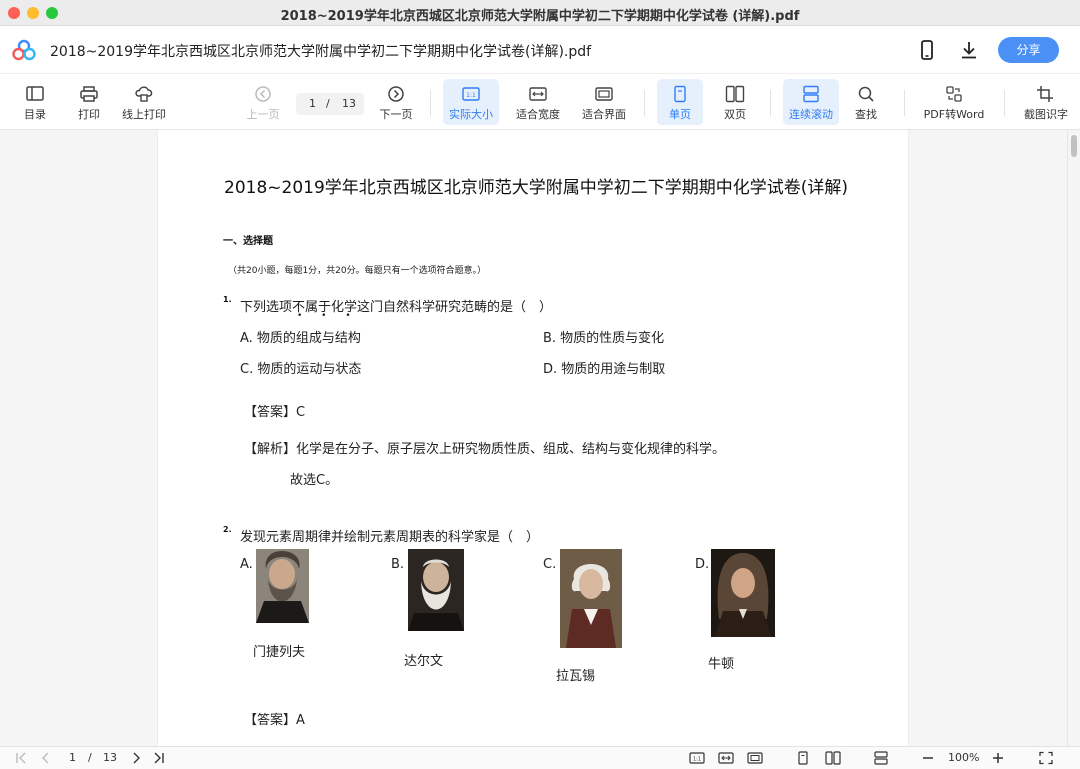  What do you see at coordinates (1028, 50) in the screenshot?
I see `share-button: 分享` at bounding box center [1028, 50].